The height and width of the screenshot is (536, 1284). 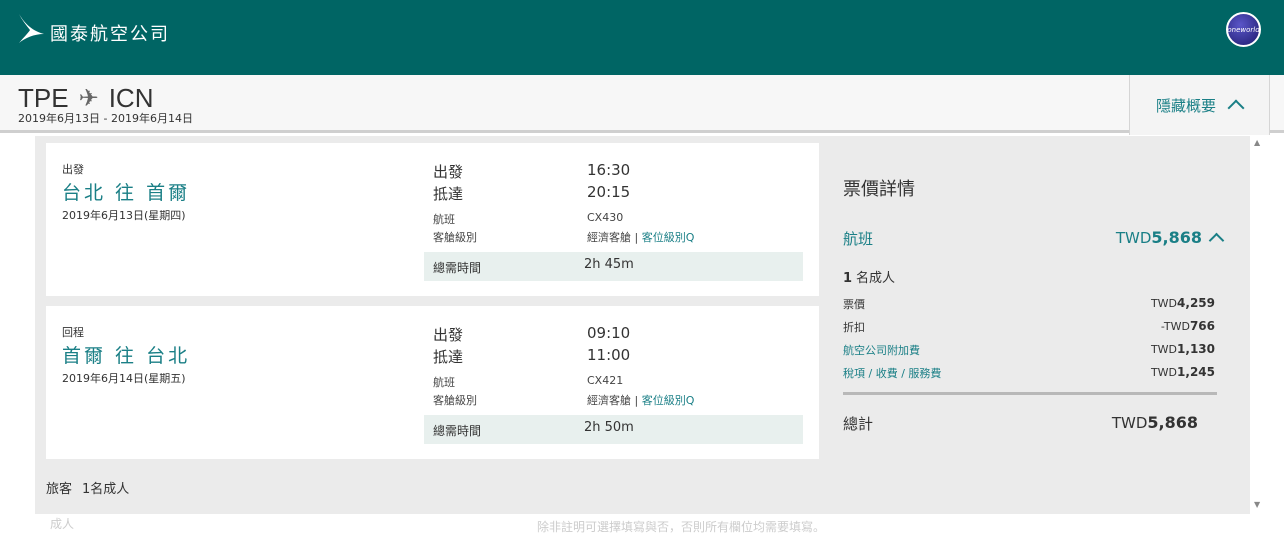 I want to click on site-header: 國泰航空公司 oneworld, so click(x=642, y=37).